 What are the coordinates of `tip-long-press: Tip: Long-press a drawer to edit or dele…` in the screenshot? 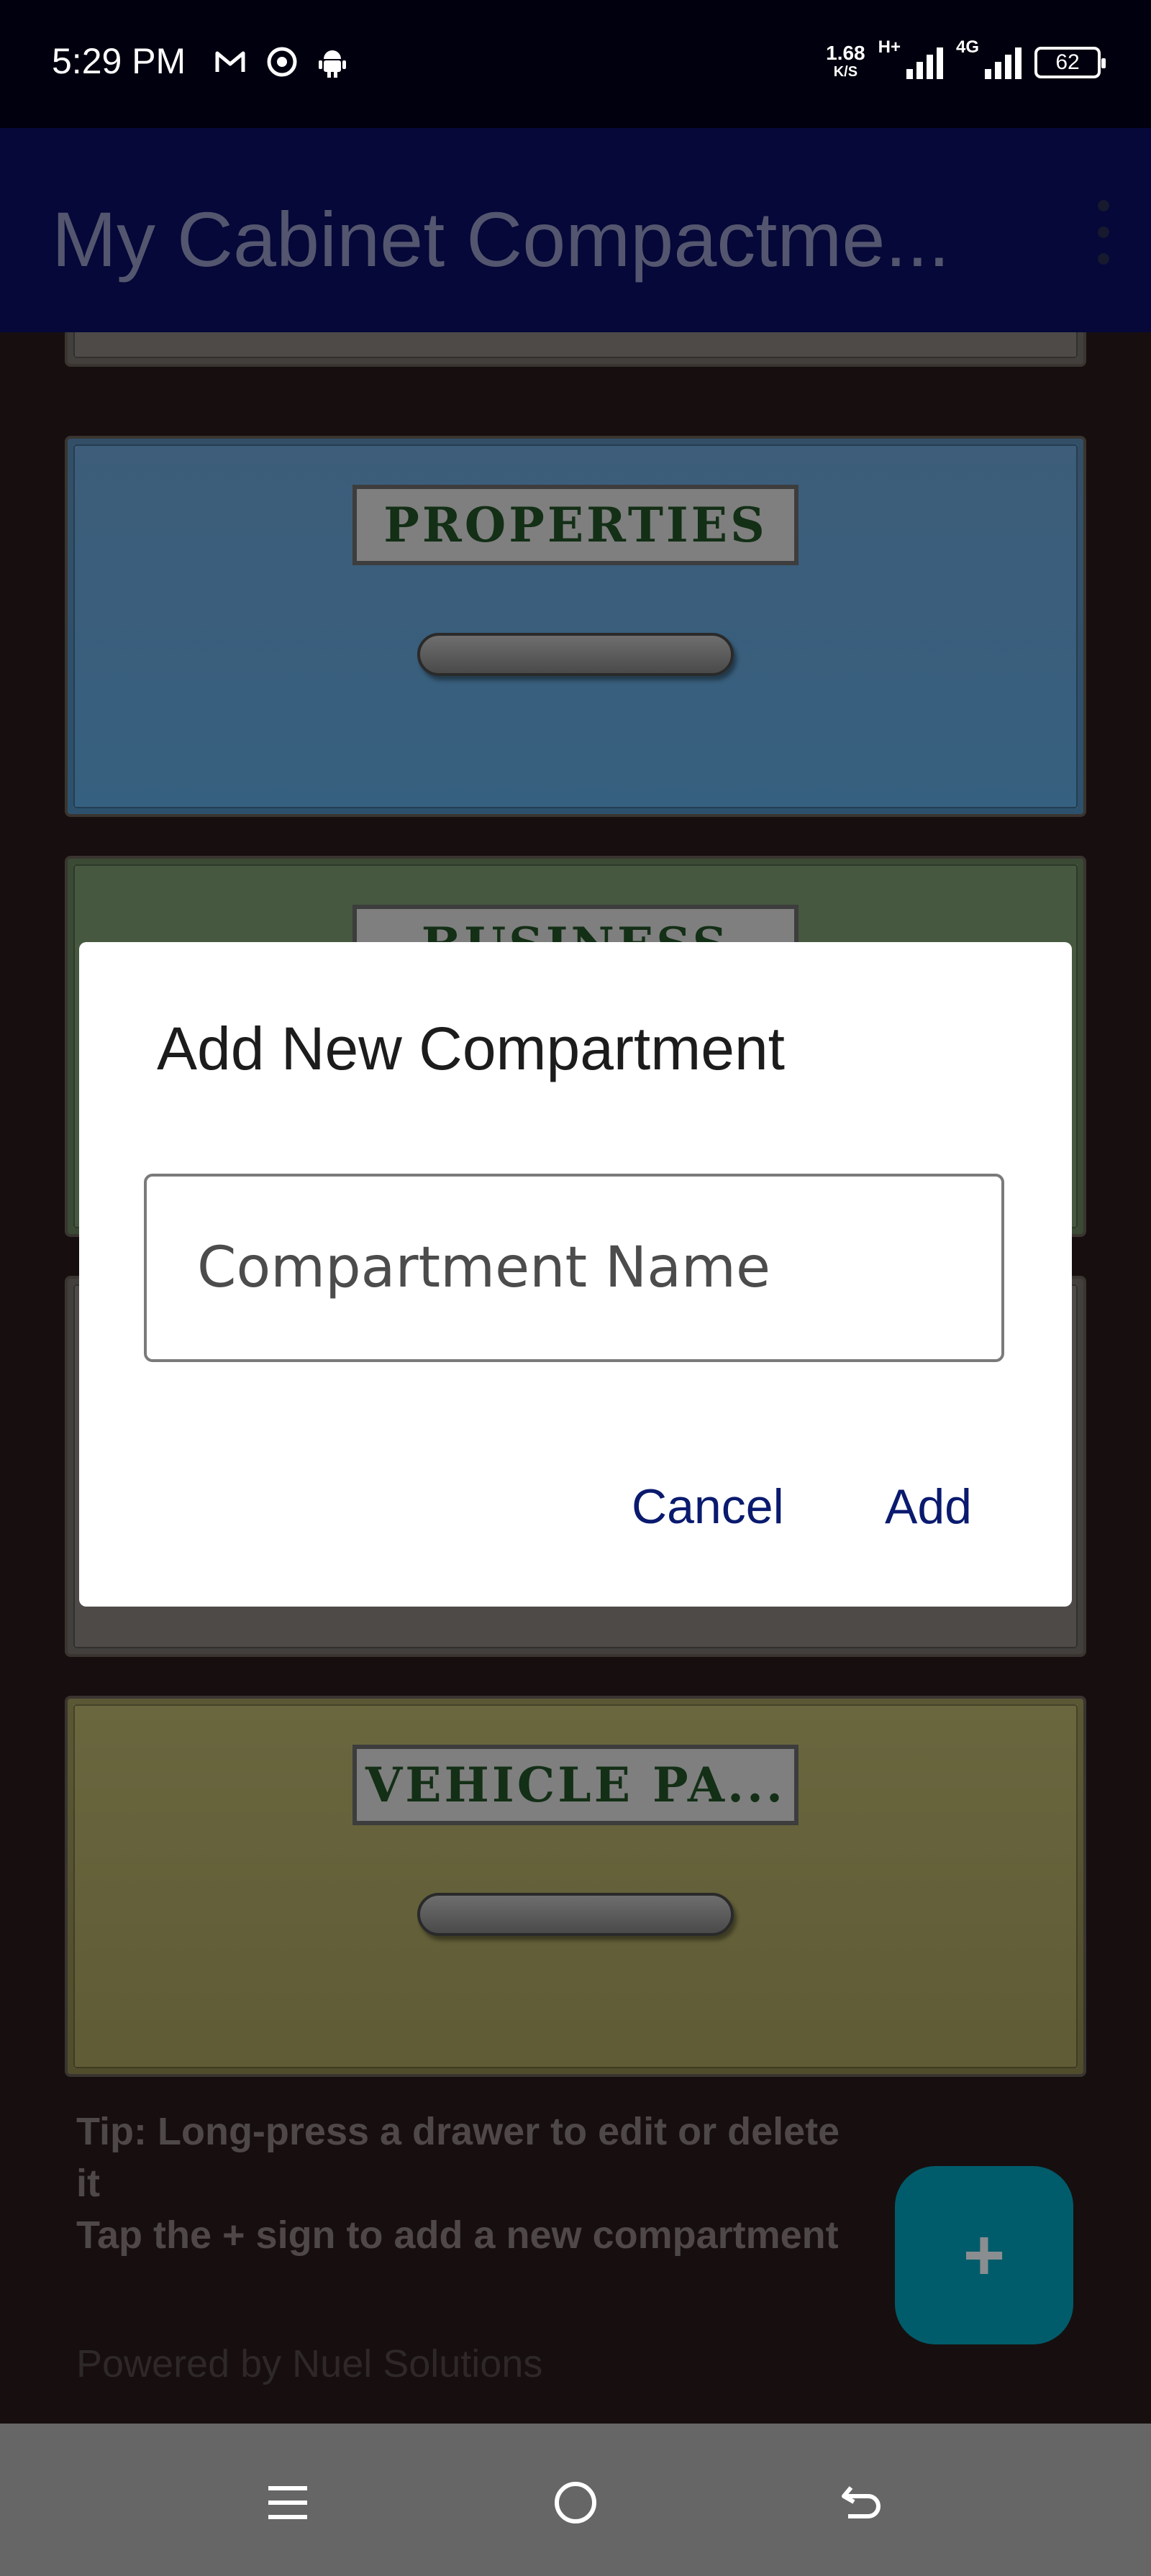 It's located at (458, 2157).